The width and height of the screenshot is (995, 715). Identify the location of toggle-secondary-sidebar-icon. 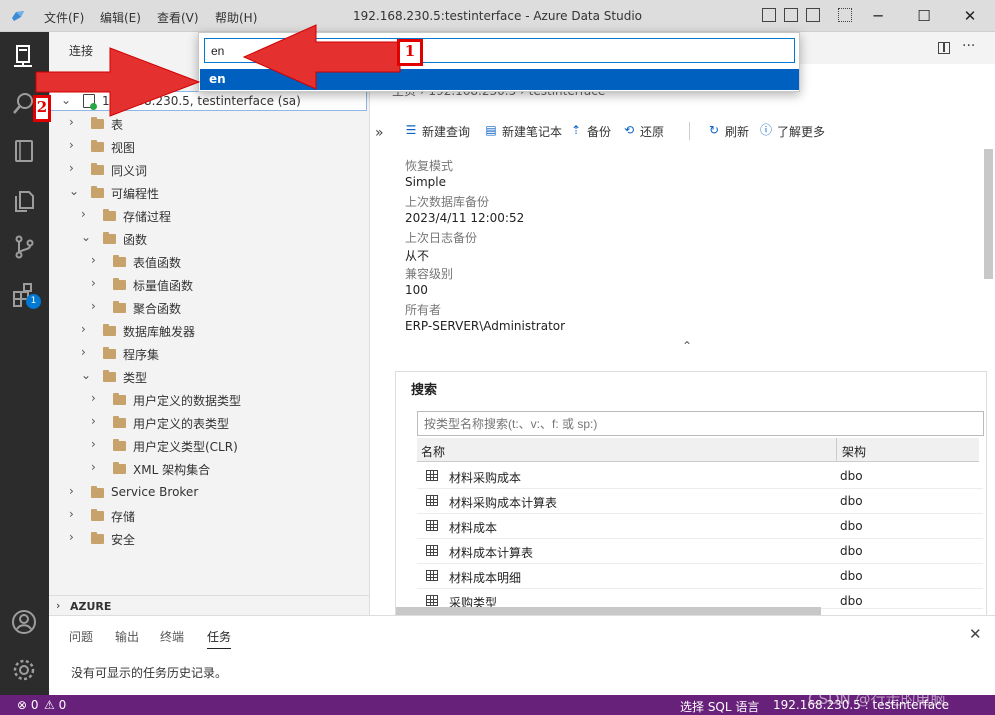
(813, 15).